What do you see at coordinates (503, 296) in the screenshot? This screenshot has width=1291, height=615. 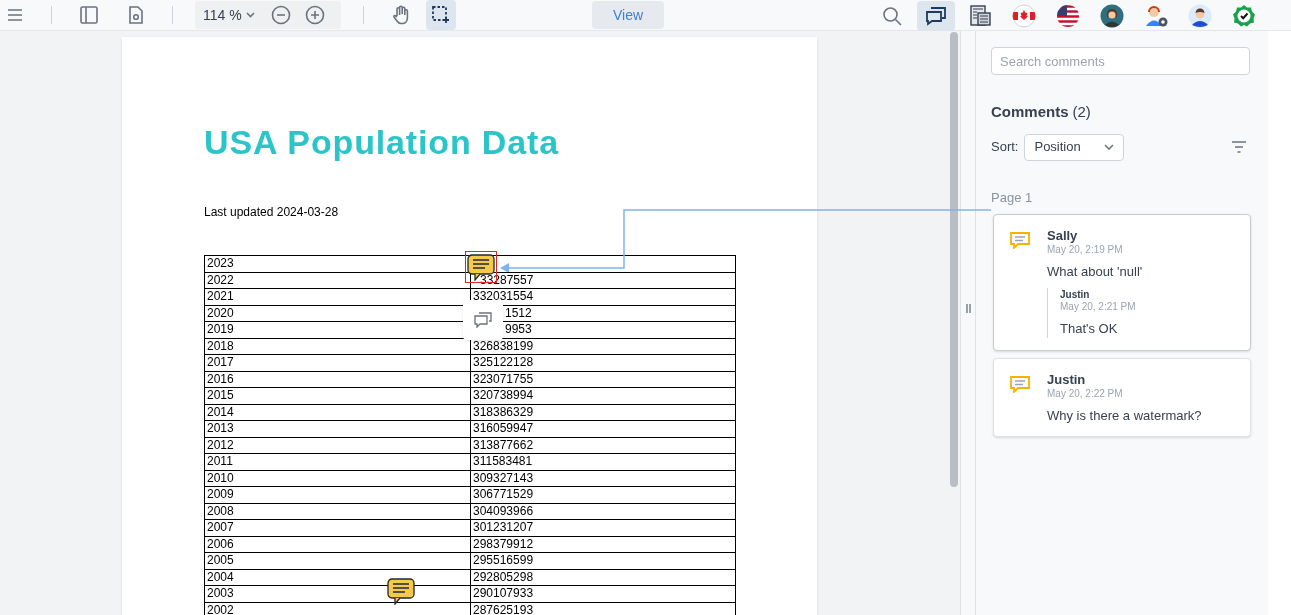 I see `table-cell: 332031554` at bounding box center [503, 296].